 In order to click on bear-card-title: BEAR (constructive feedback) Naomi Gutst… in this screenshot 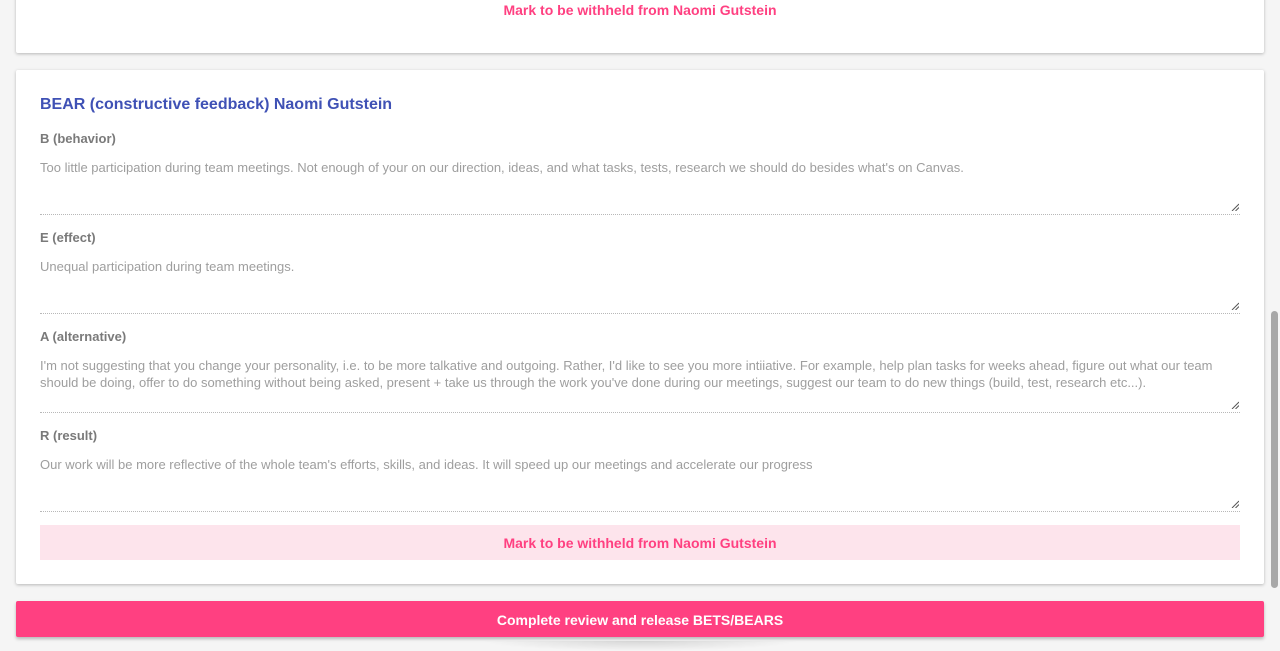, I will do `click(216, 104)`.